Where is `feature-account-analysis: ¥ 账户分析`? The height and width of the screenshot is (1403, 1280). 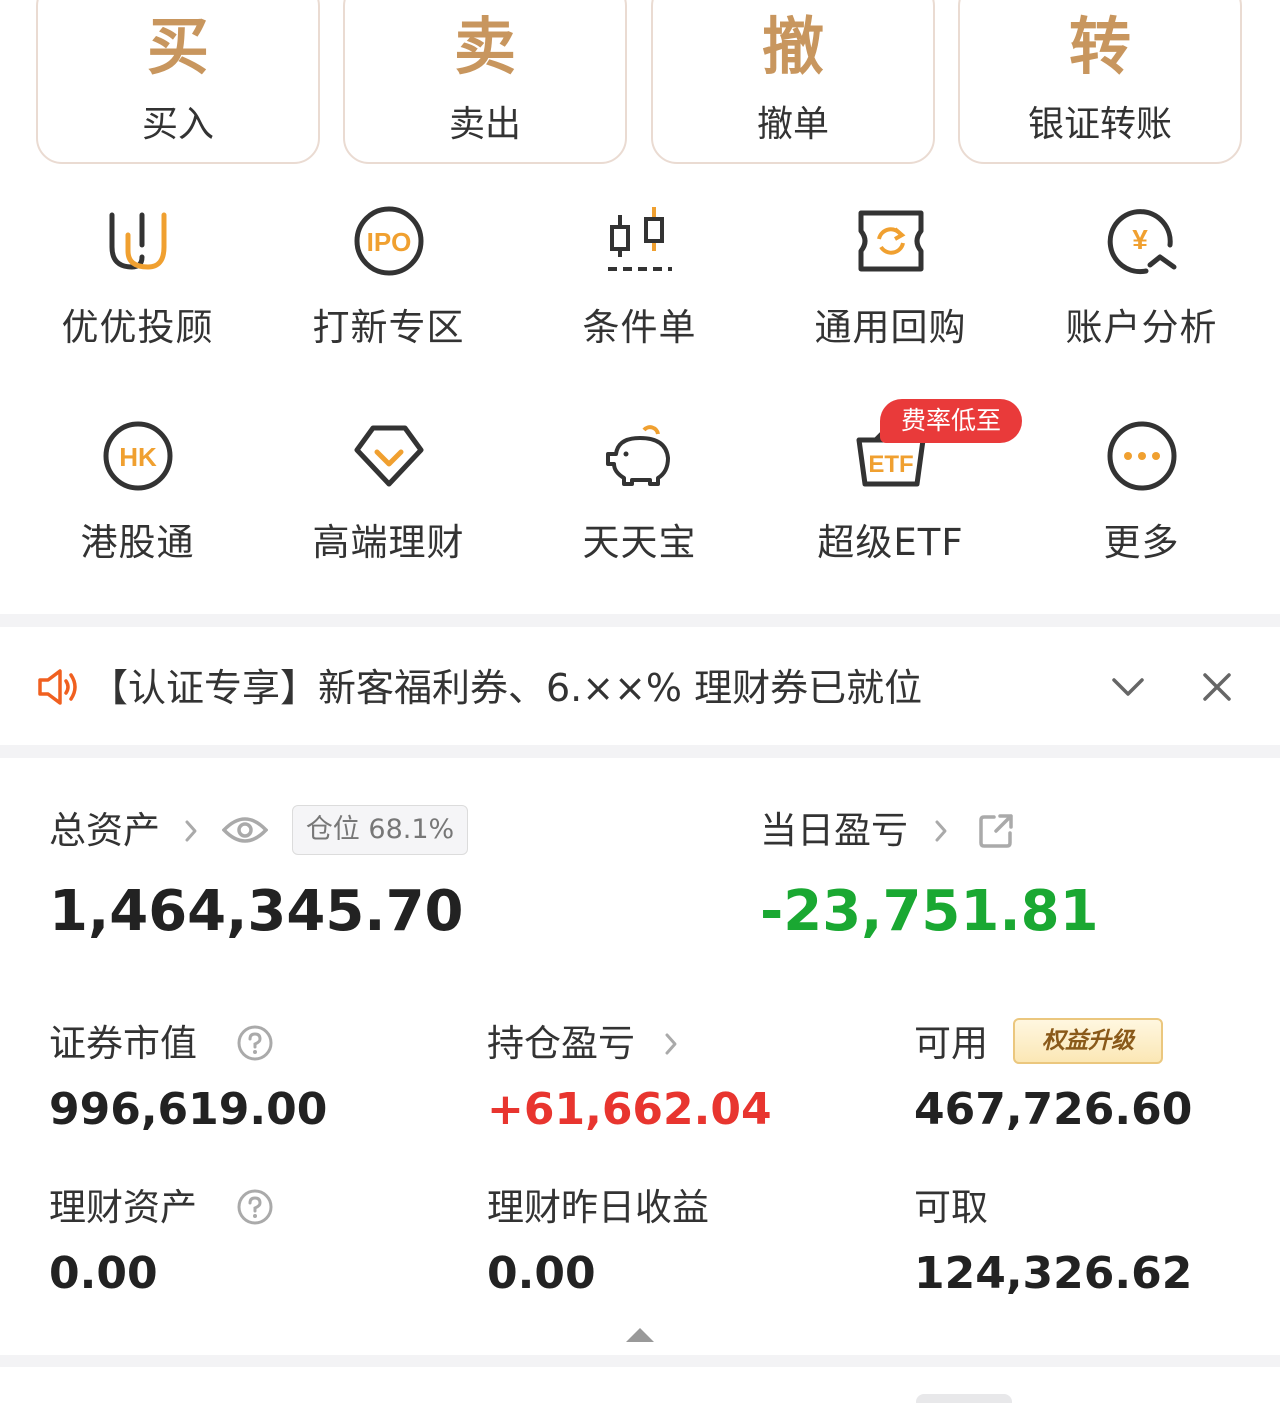
feature-account-analysis: ¥ 账户分析 is located at coordinates (1141, 305).